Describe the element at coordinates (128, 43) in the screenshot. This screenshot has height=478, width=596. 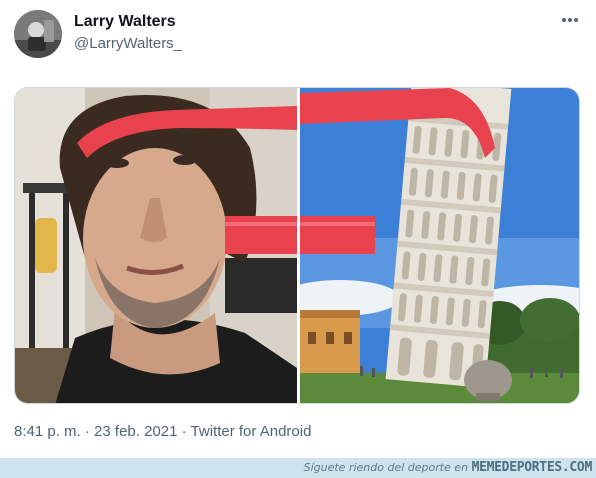
I see `author-handle: @LarryWalters_` at that location.